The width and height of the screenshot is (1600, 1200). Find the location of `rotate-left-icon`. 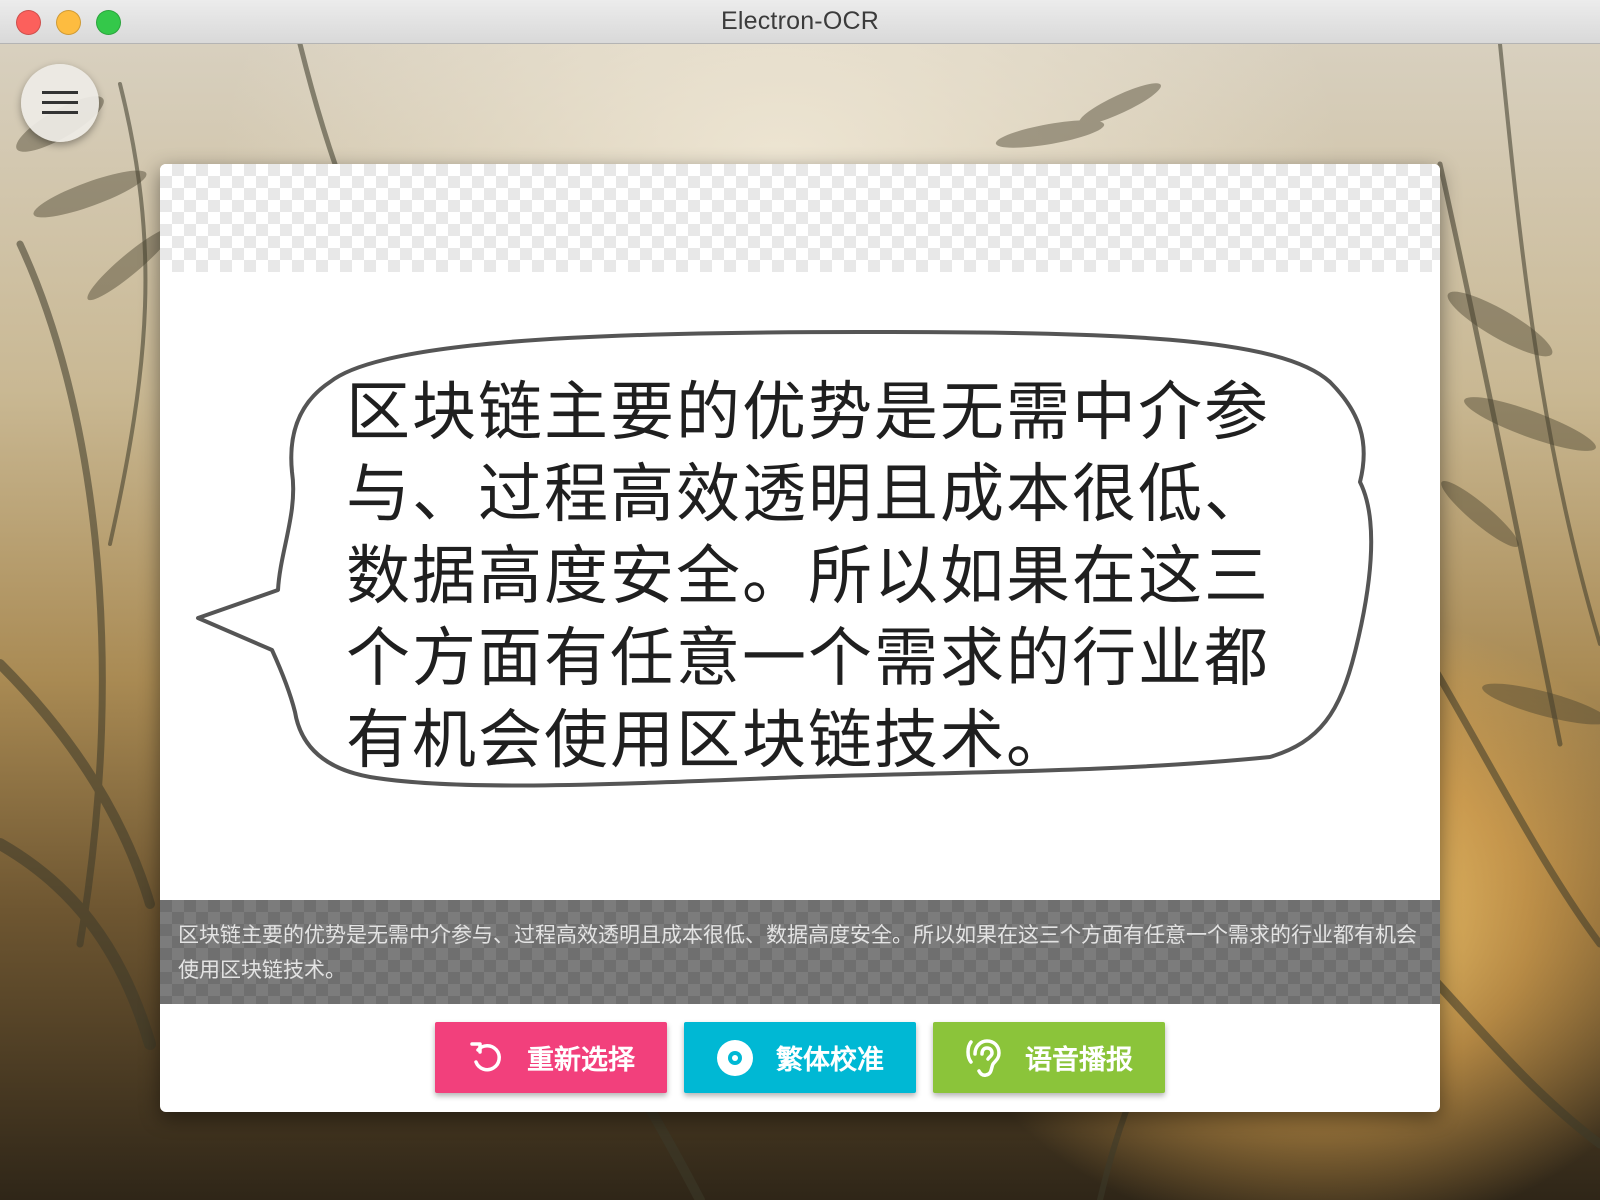

rotate-left-icon is located at coordinates (486, 1058).